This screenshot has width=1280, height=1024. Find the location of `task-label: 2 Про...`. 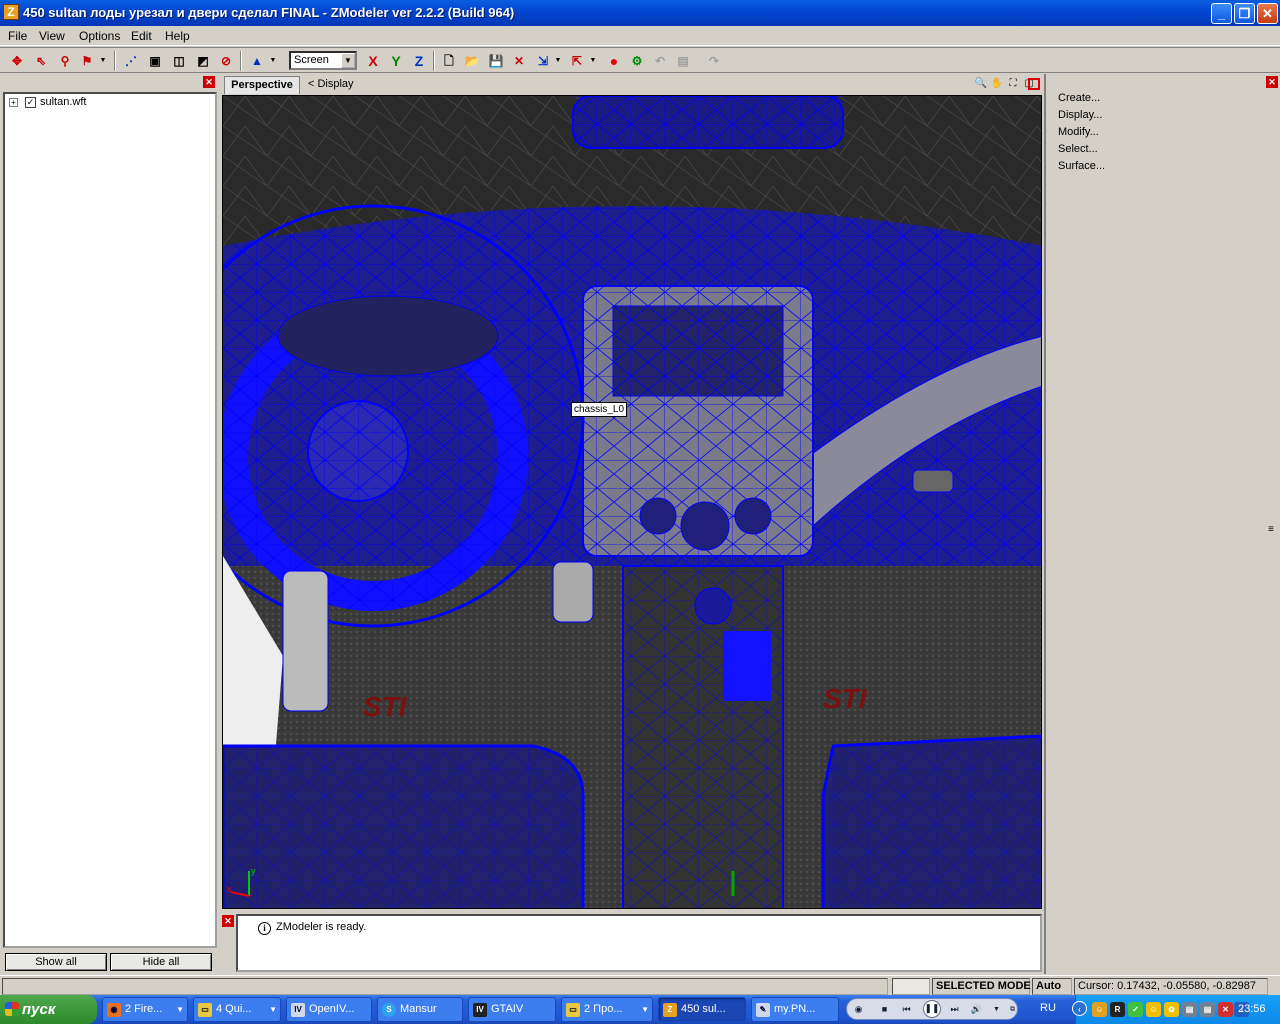

task-label: 2 Про... is located at coordinates (603, 1009).